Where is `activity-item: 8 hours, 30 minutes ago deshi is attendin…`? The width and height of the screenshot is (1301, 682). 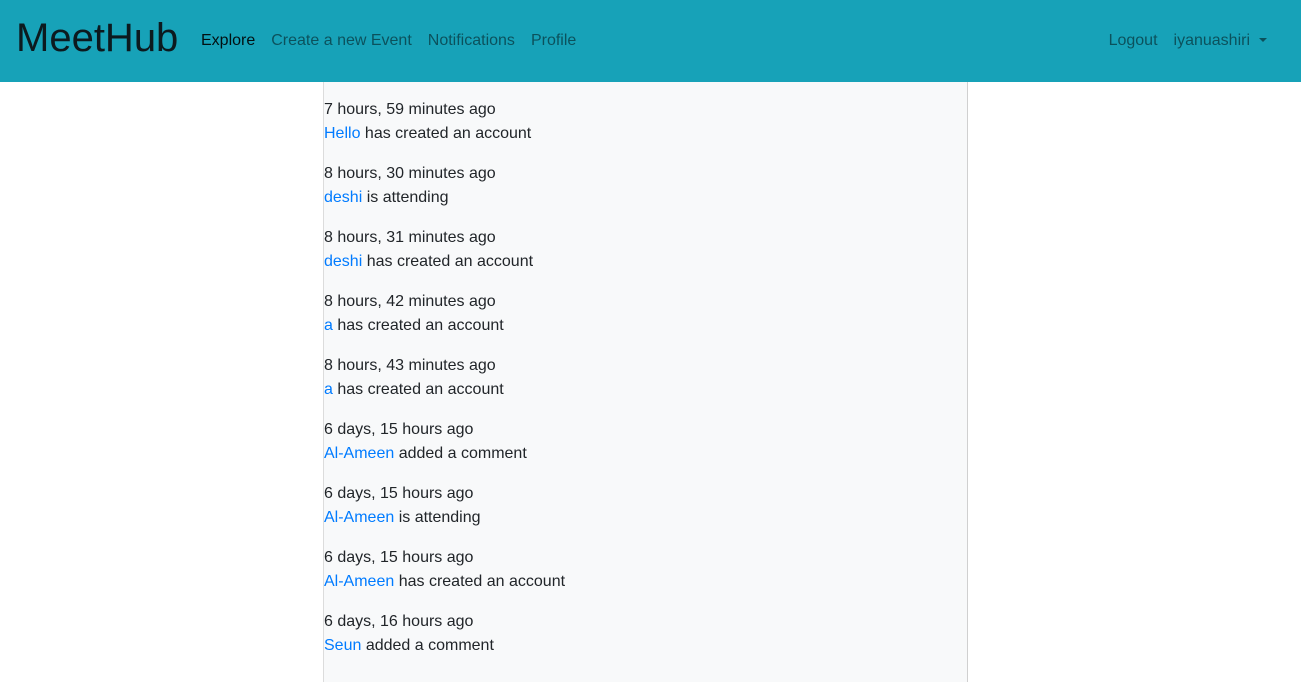
activity-item: 8 hours, 30 minutes ago deshi is attendin… is located at coordinates (444, 196).